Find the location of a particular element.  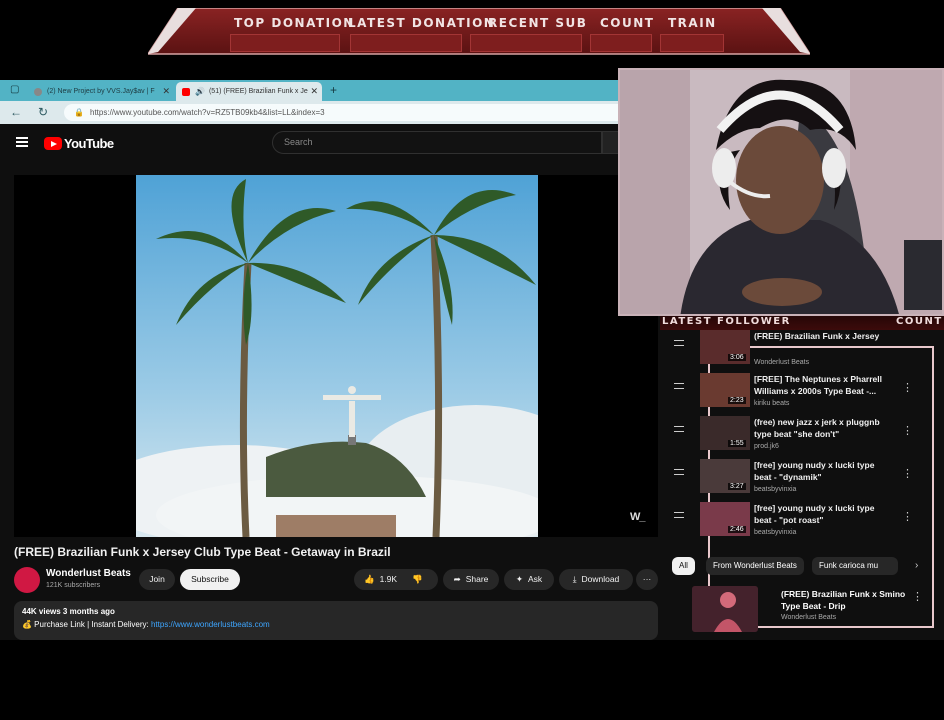

download-icon: ⤓ is located at coordinates (574, 579).